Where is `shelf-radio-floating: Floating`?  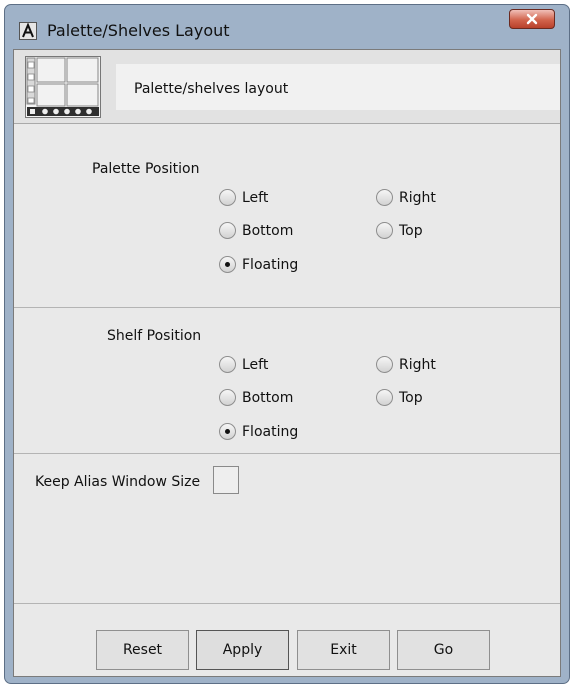 shelf-radio-floating: Floating is located at coordinates (258, 431).